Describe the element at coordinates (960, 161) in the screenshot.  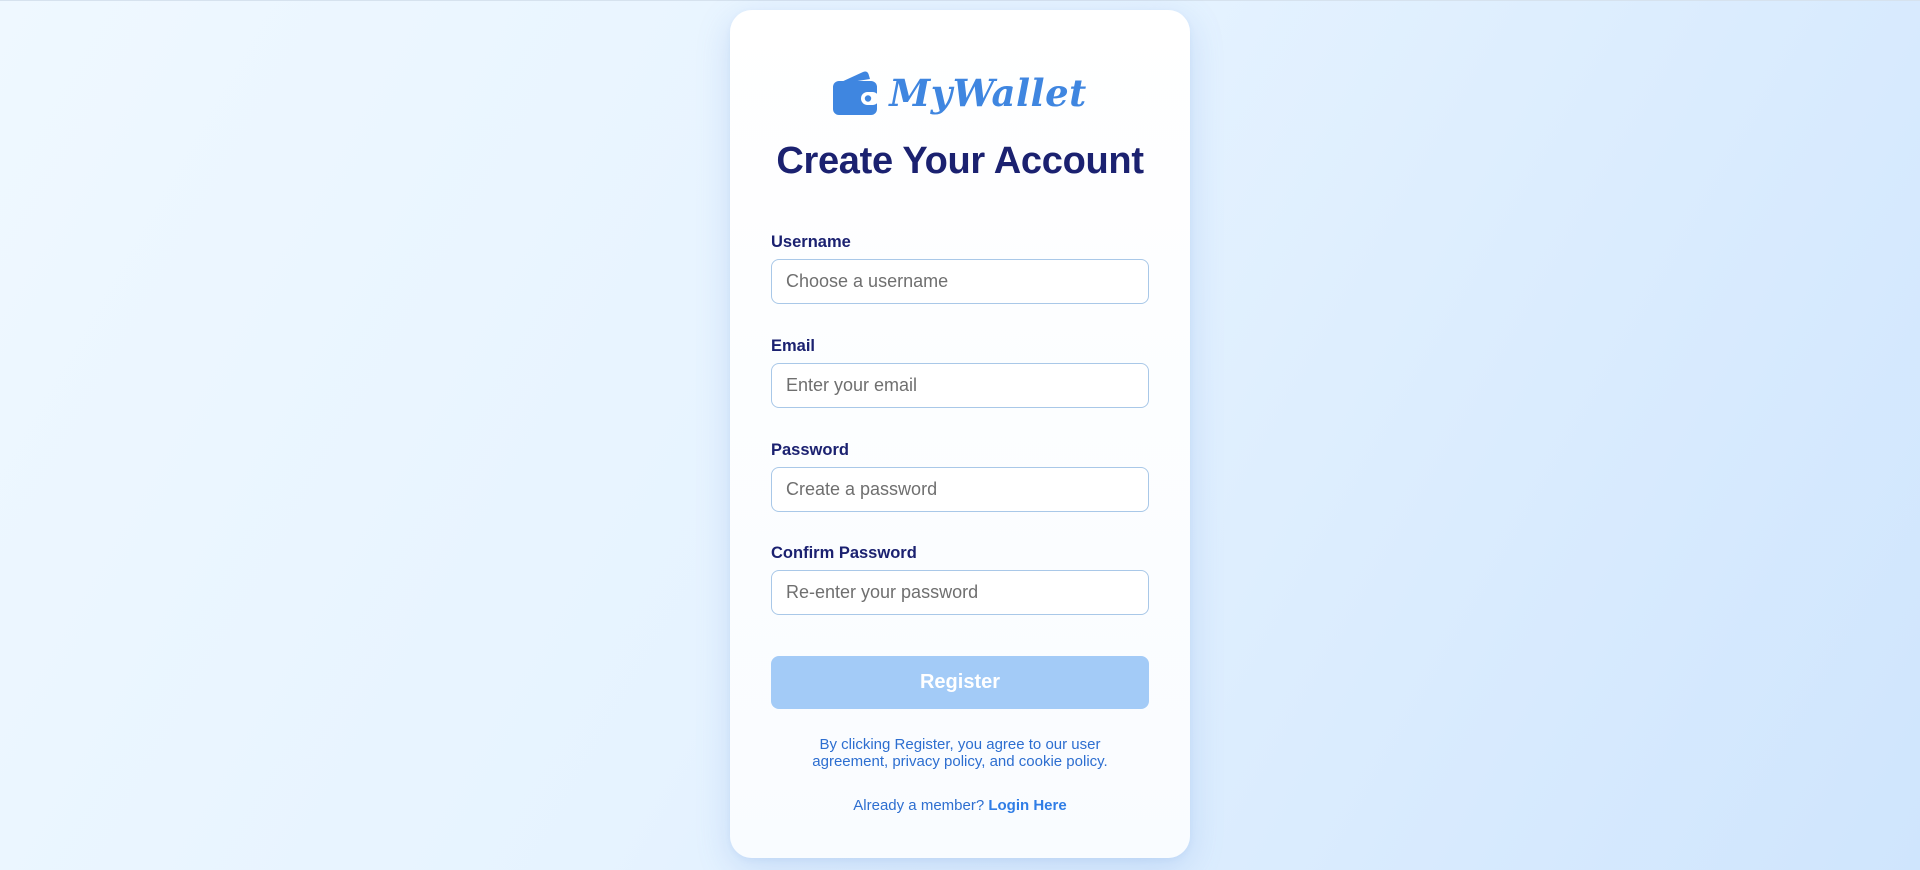
I see `page-title: Create Your Account` at that location.